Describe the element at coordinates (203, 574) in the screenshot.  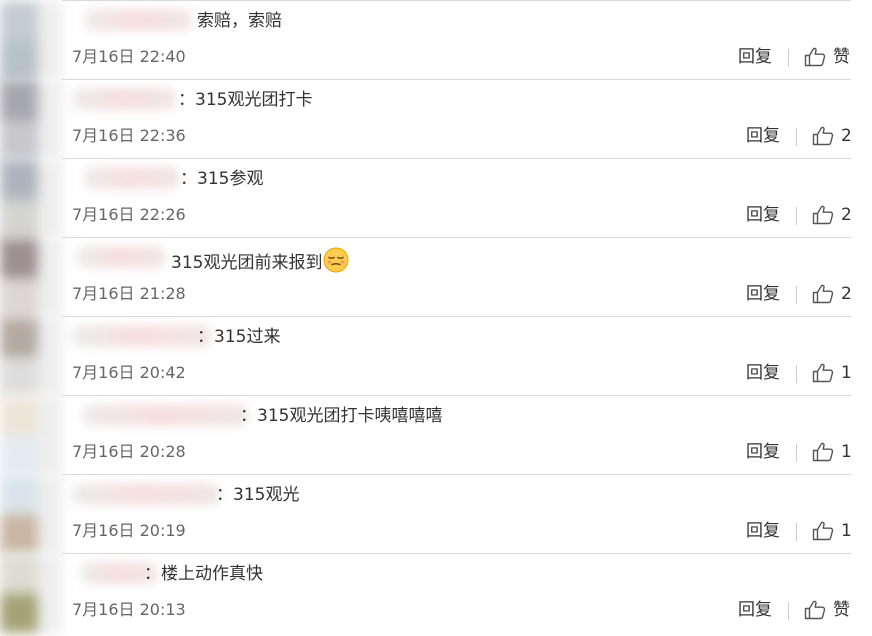
I see `comment-text: ：楼上动作真快` at that location.